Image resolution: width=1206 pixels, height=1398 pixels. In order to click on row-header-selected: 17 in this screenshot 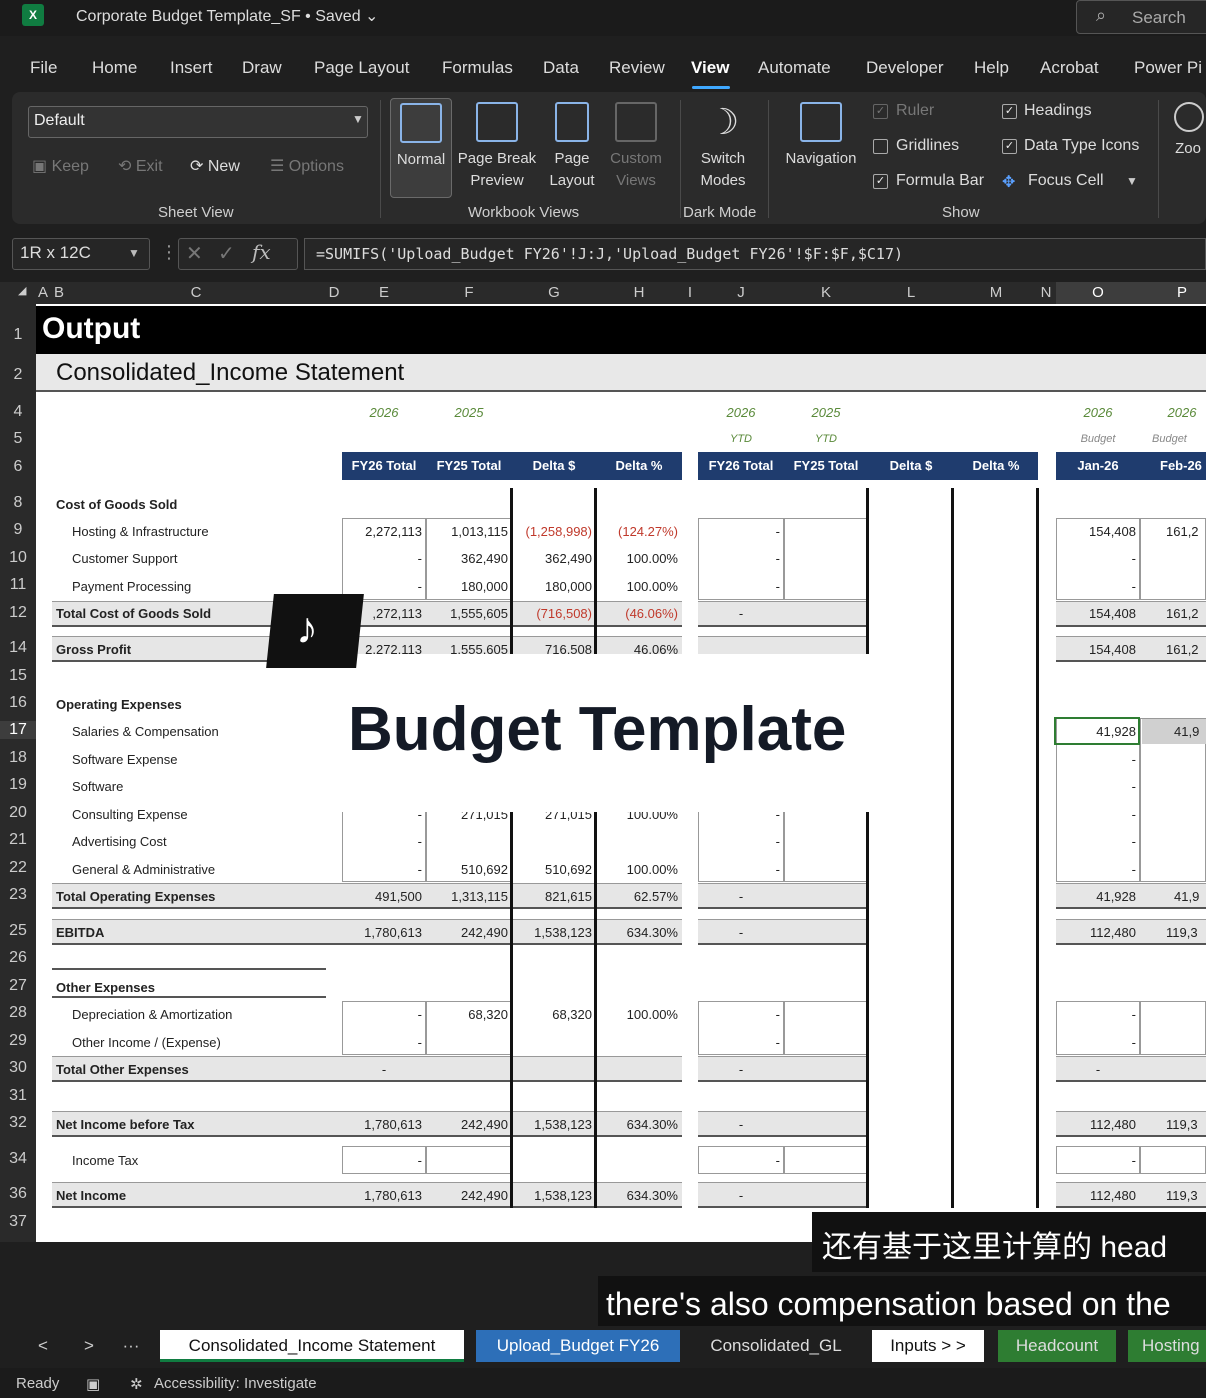, I will do `click(18, 730)`.